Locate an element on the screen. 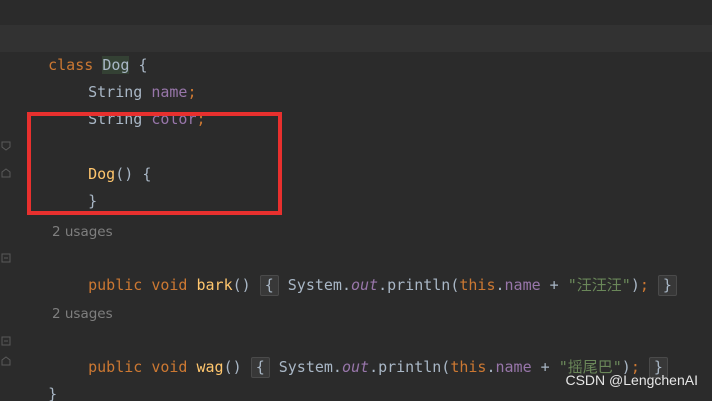 The image size is (712, 401). semicolon: ; is located at coordinates (644, 285).